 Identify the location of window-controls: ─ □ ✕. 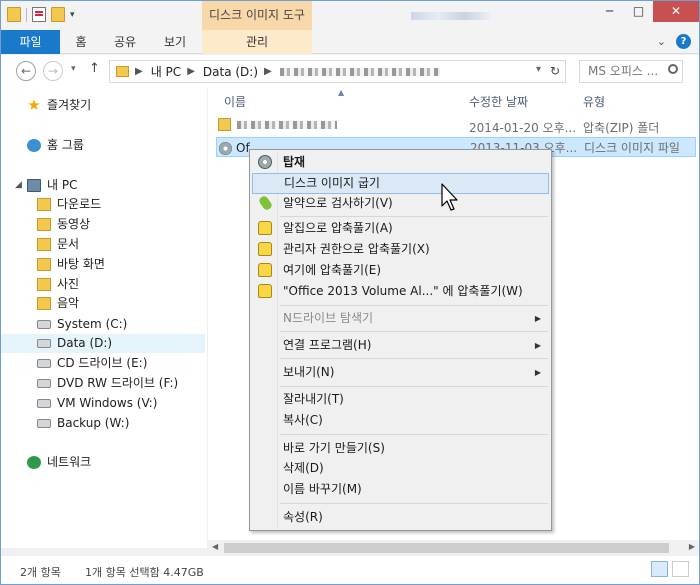
(647, 11).